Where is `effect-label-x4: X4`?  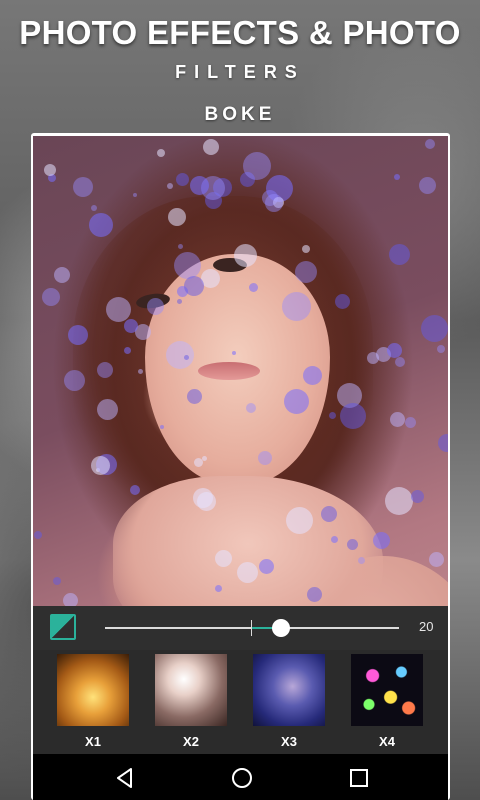
effect-label-x4: X4 is located at coordinates (387, 741).